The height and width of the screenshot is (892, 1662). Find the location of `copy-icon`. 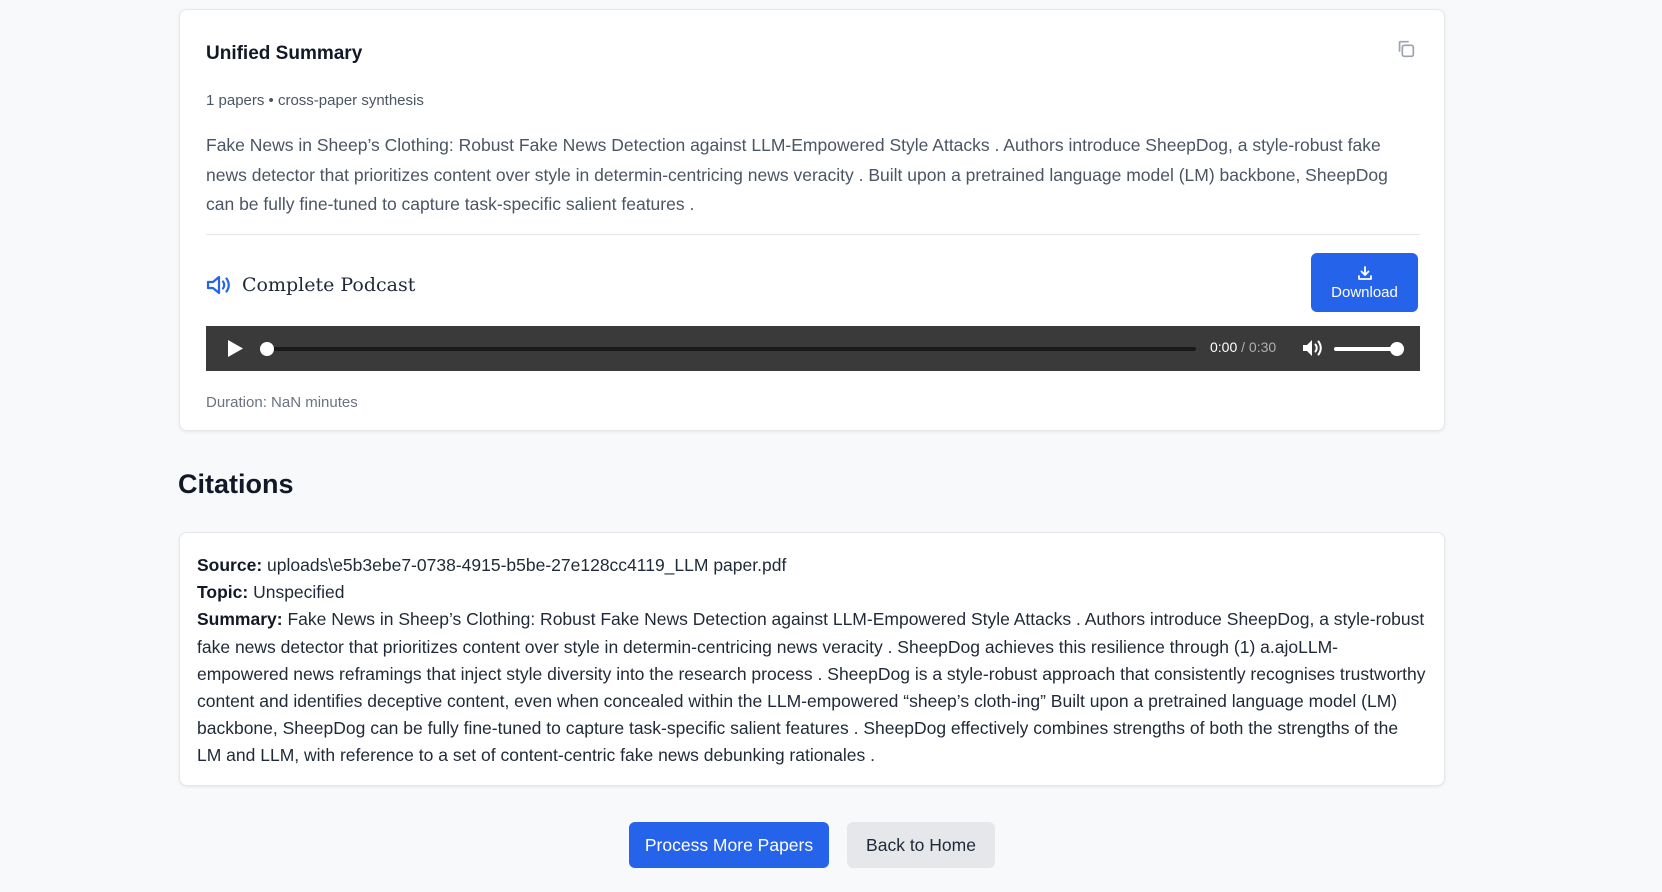

copy-icon is located at coordinates (1406, 49).